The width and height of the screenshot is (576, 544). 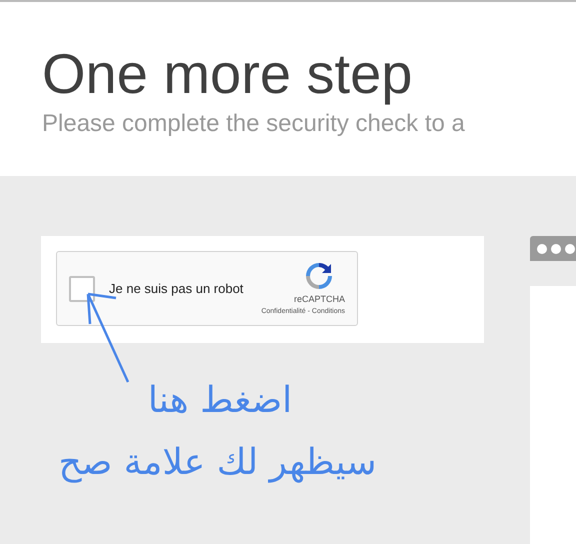 What do you see at coordinates (217, 463) in the screenshot?
I see `annotation-text: سيظهر لك علامة صح` at bounding box center [217, 463].